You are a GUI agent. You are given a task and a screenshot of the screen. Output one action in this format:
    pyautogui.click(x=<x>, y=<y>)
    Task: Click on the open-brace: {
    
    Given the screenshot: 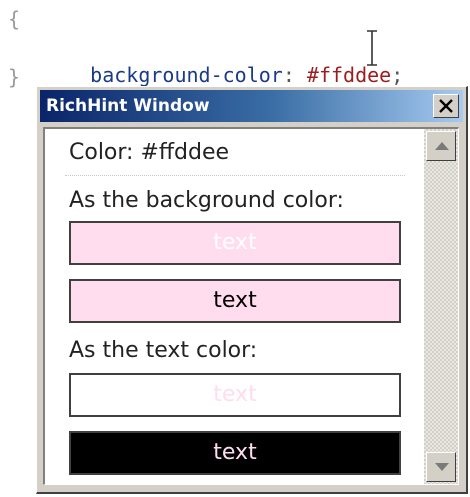 What is the action you would take?
    pyautogui.click(x=14, y=19)
    